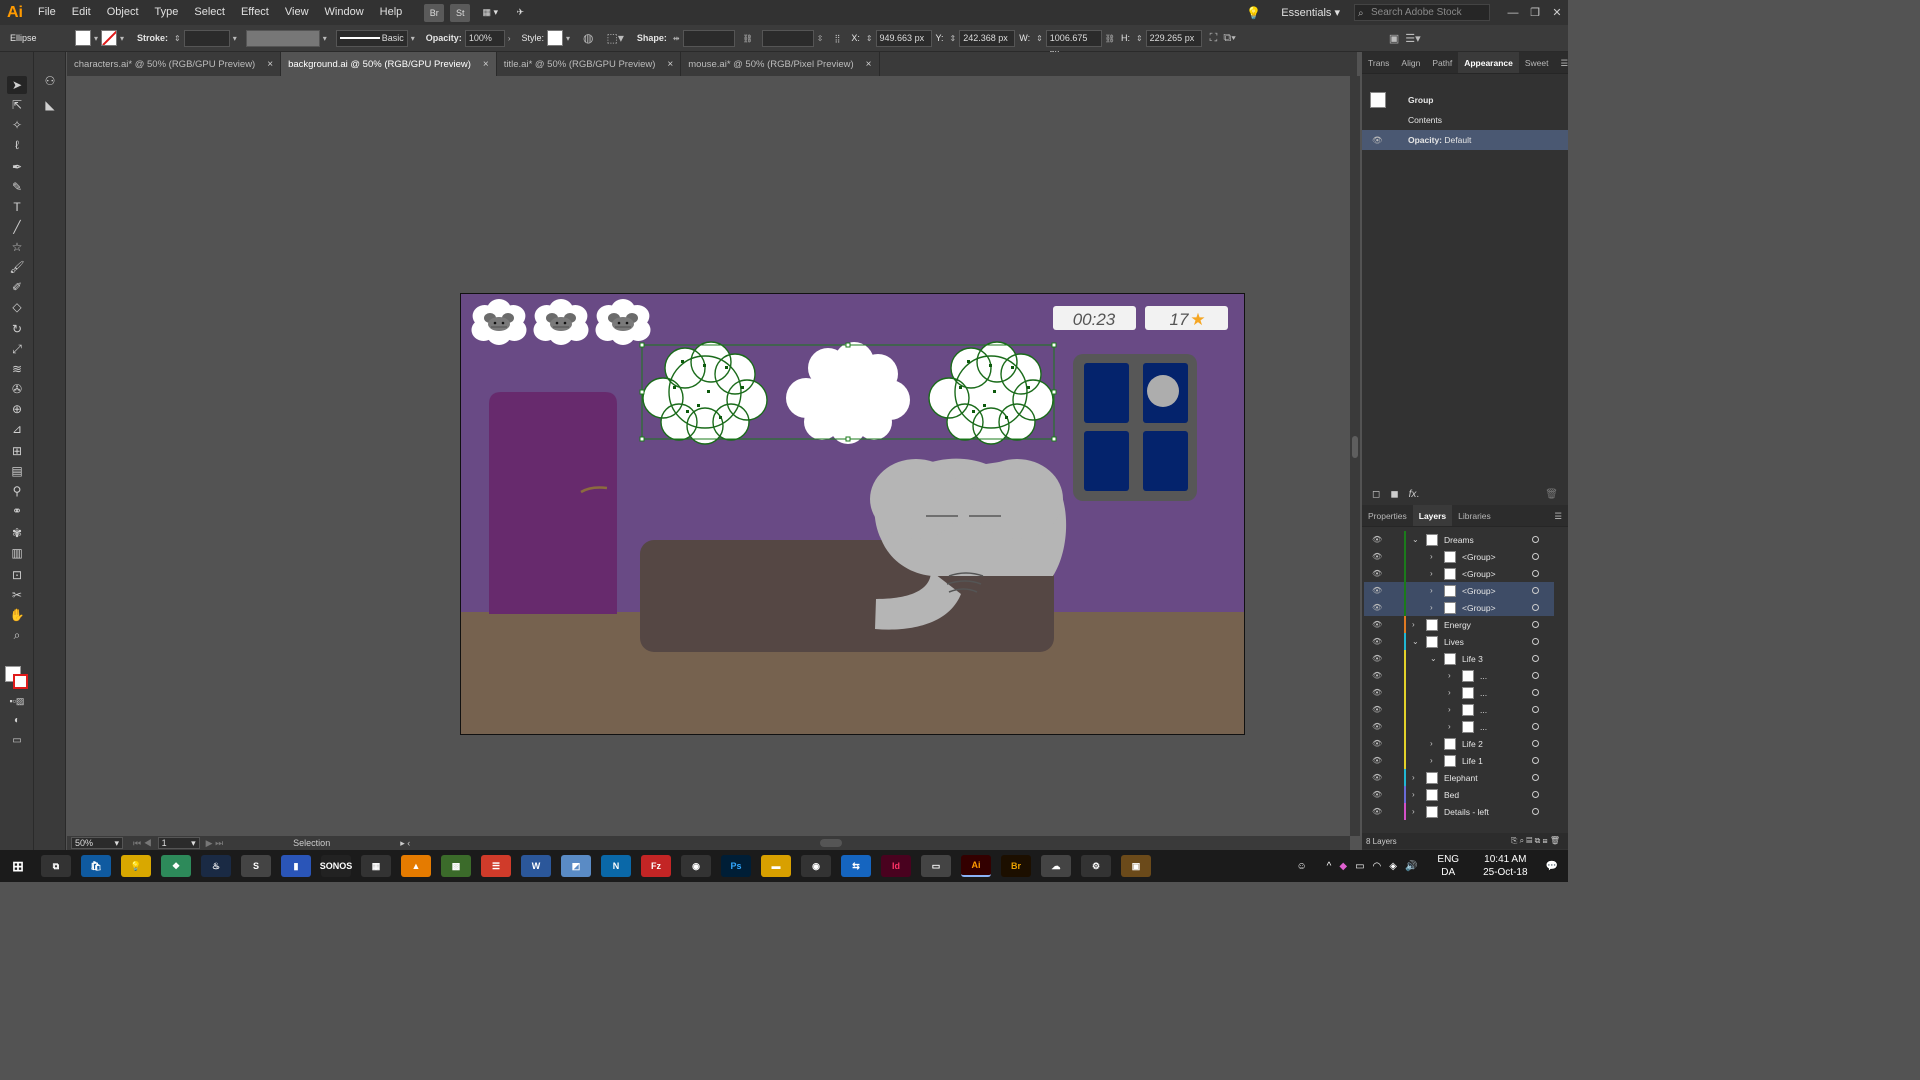 The width and height of the screenshot is (1920, 1080). What do you see at coordinates (17, 721) in the screenshot?
I see `draw-mode-icon: ◐` at bounding box center [17, 721].